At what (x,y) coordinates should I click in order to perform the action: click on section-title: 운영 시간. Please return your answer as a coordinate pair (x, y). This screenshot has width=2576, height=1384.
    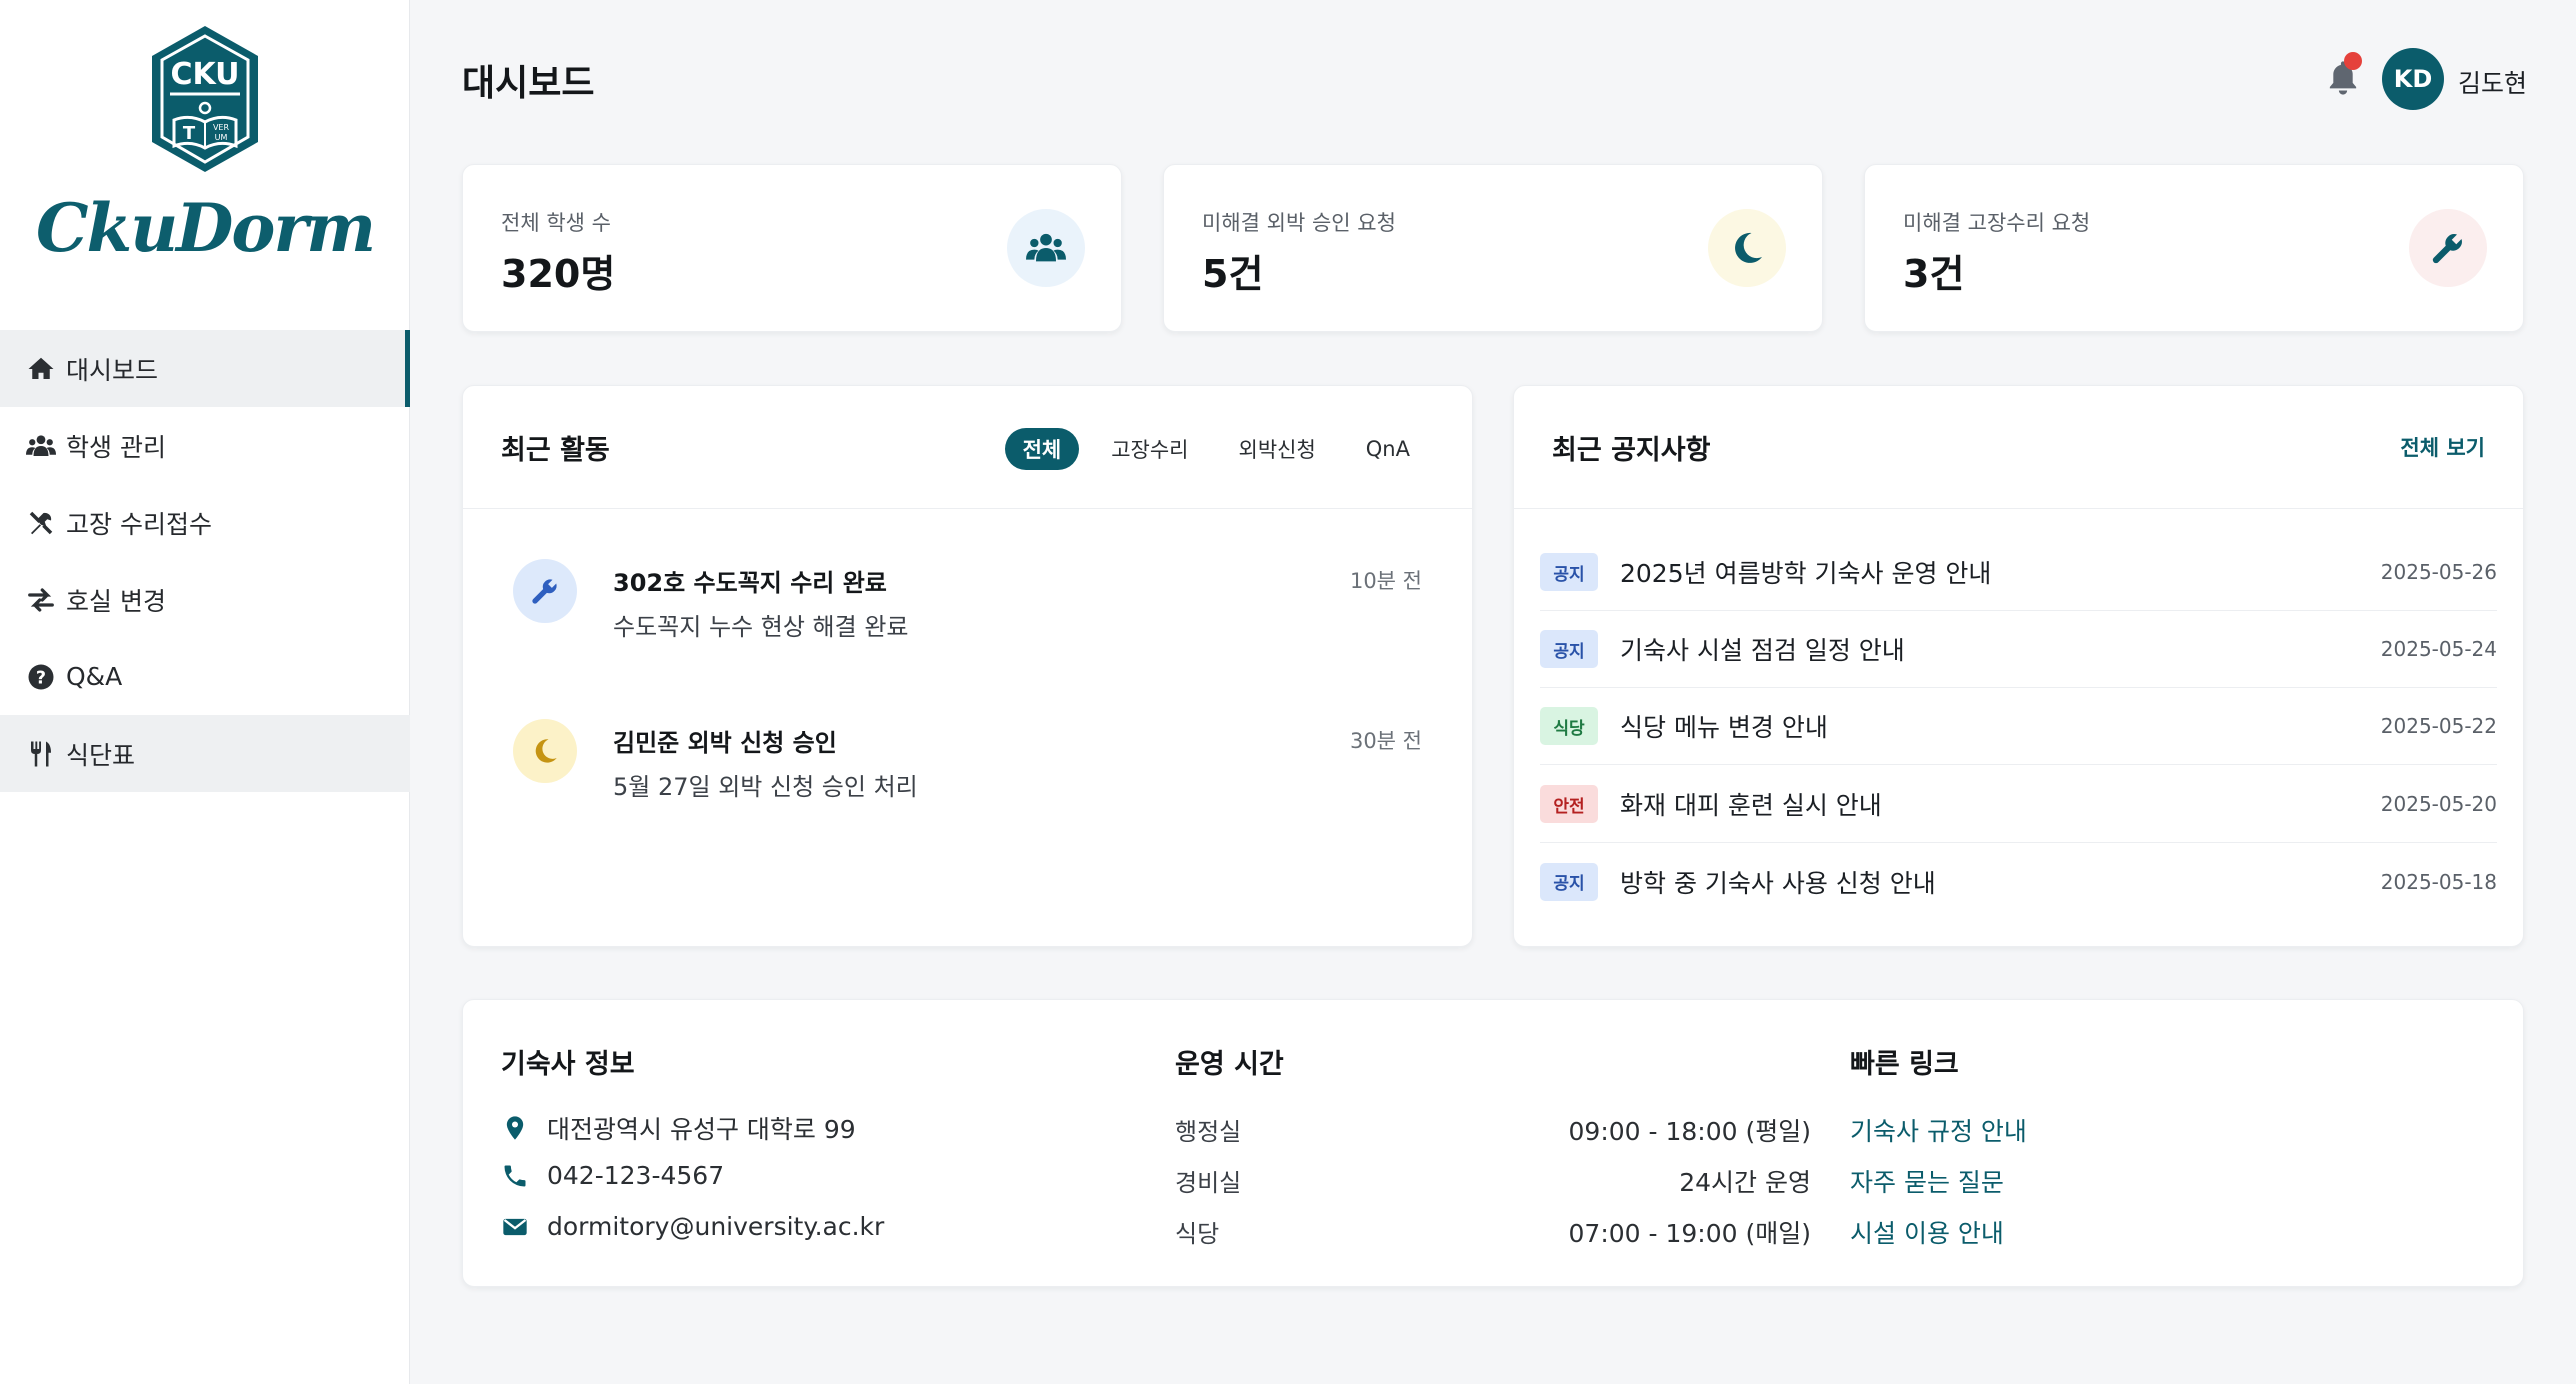
    Looking at the image, I should click on (1229, 1064).